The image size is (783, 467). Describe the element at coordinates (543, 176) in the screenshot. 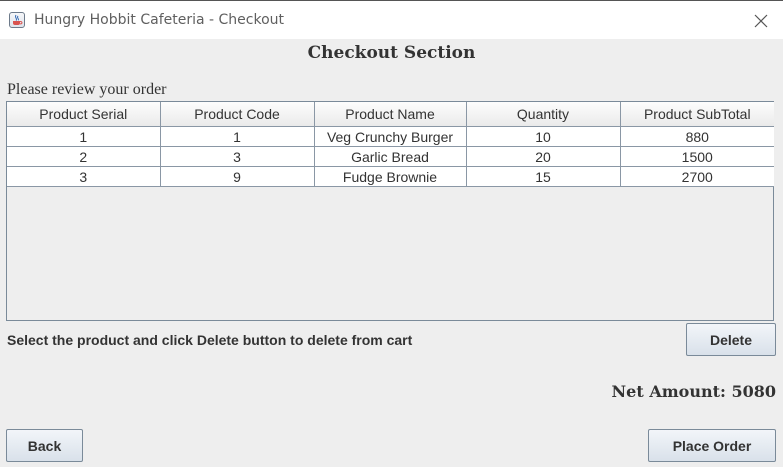

I see `cell-quantity: 15` at that location.